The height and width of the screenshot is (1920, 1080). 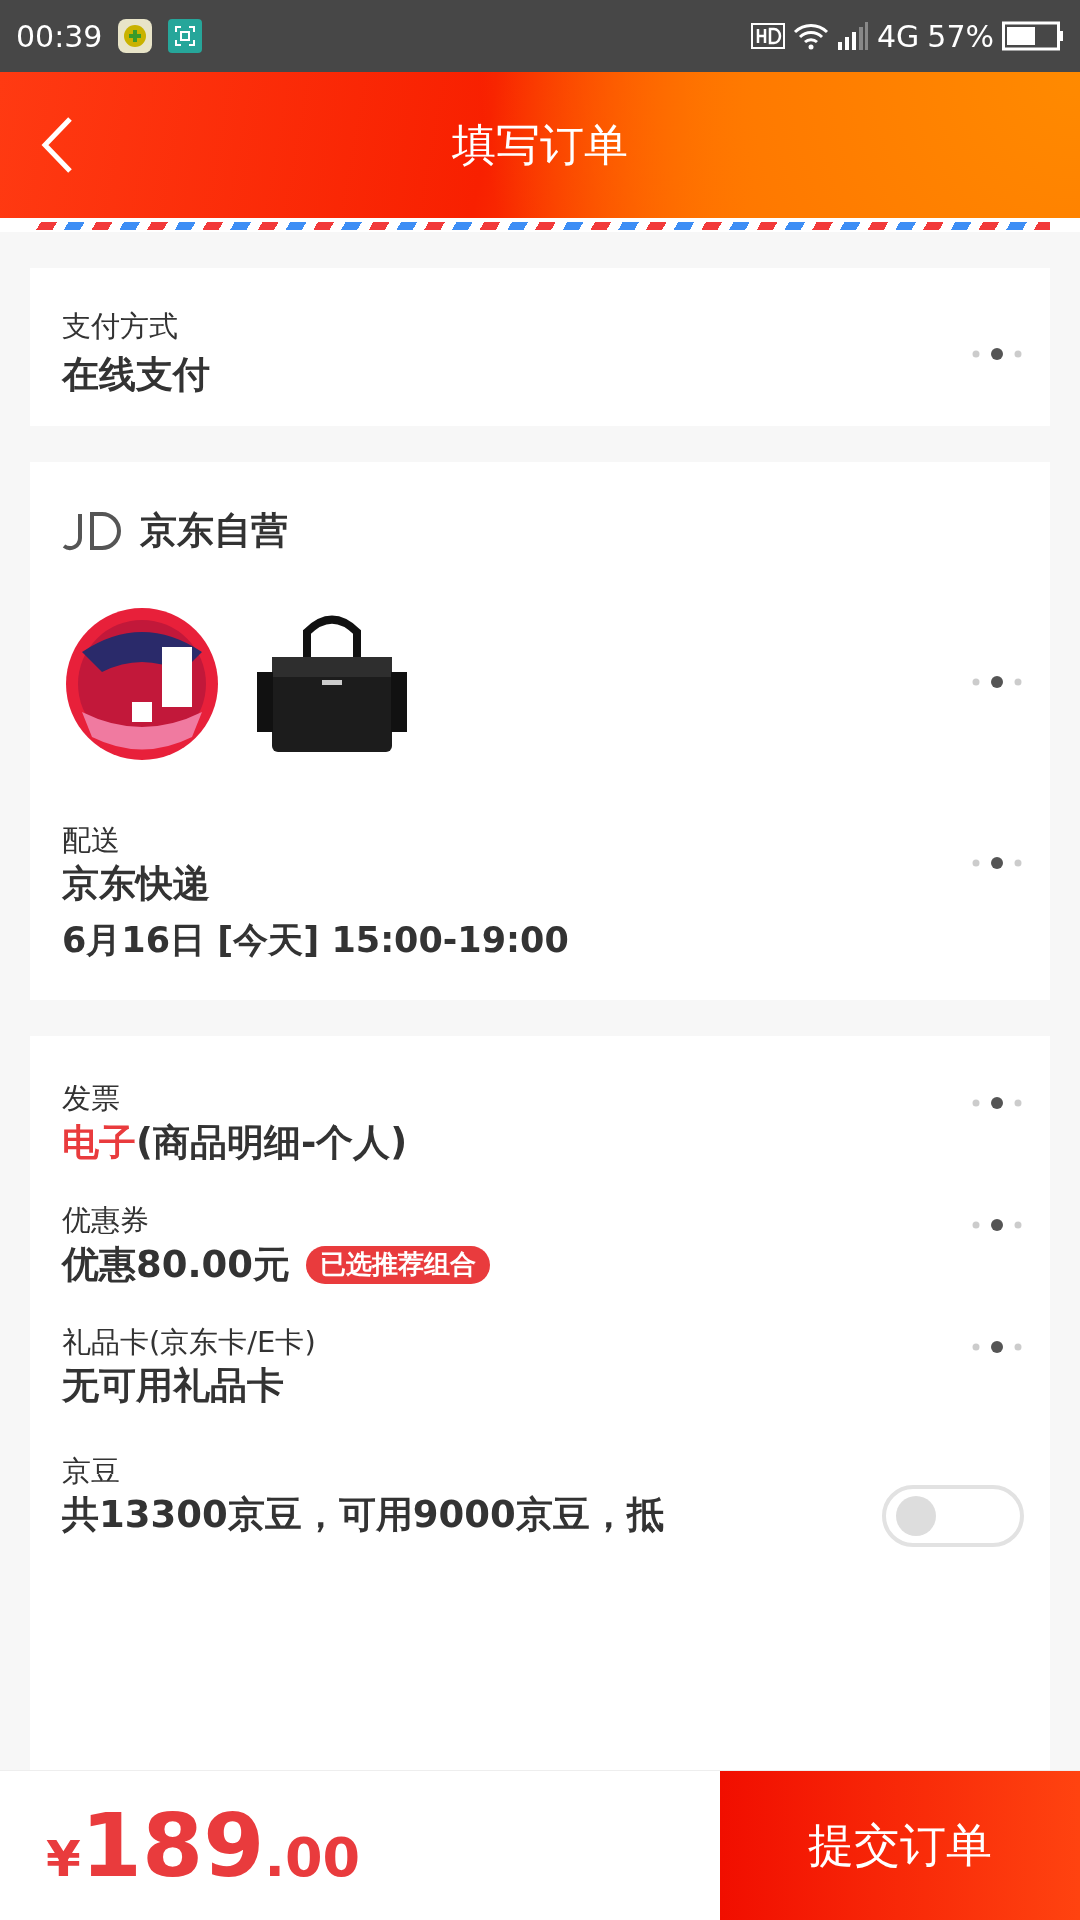 What do you see at coordinates (106, 1221) in the screenshot?
I see `coupon-label: 优惠券` at bounding box center [106, 1221].